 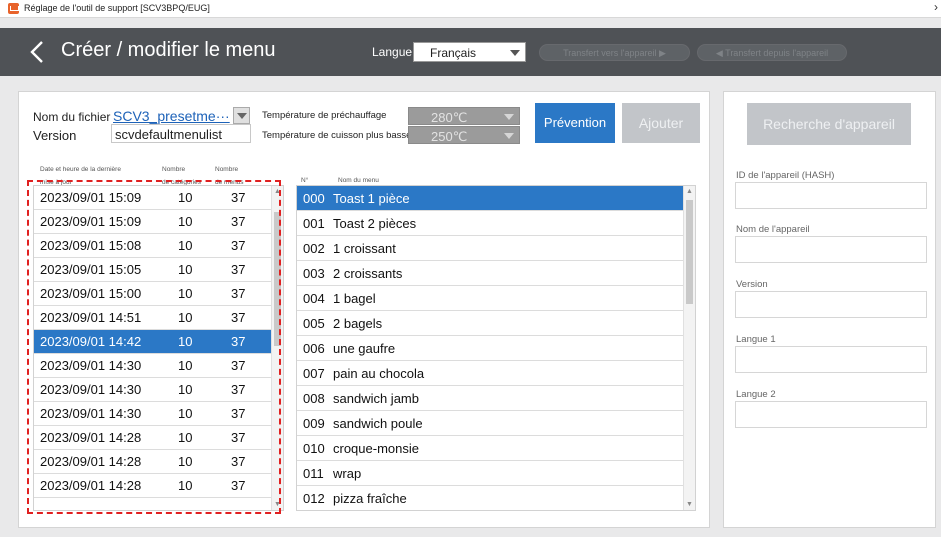 What do you see at coordinates (13, 8) in the screenshot?
I see `app-icon` at bounding box center [13, 8].